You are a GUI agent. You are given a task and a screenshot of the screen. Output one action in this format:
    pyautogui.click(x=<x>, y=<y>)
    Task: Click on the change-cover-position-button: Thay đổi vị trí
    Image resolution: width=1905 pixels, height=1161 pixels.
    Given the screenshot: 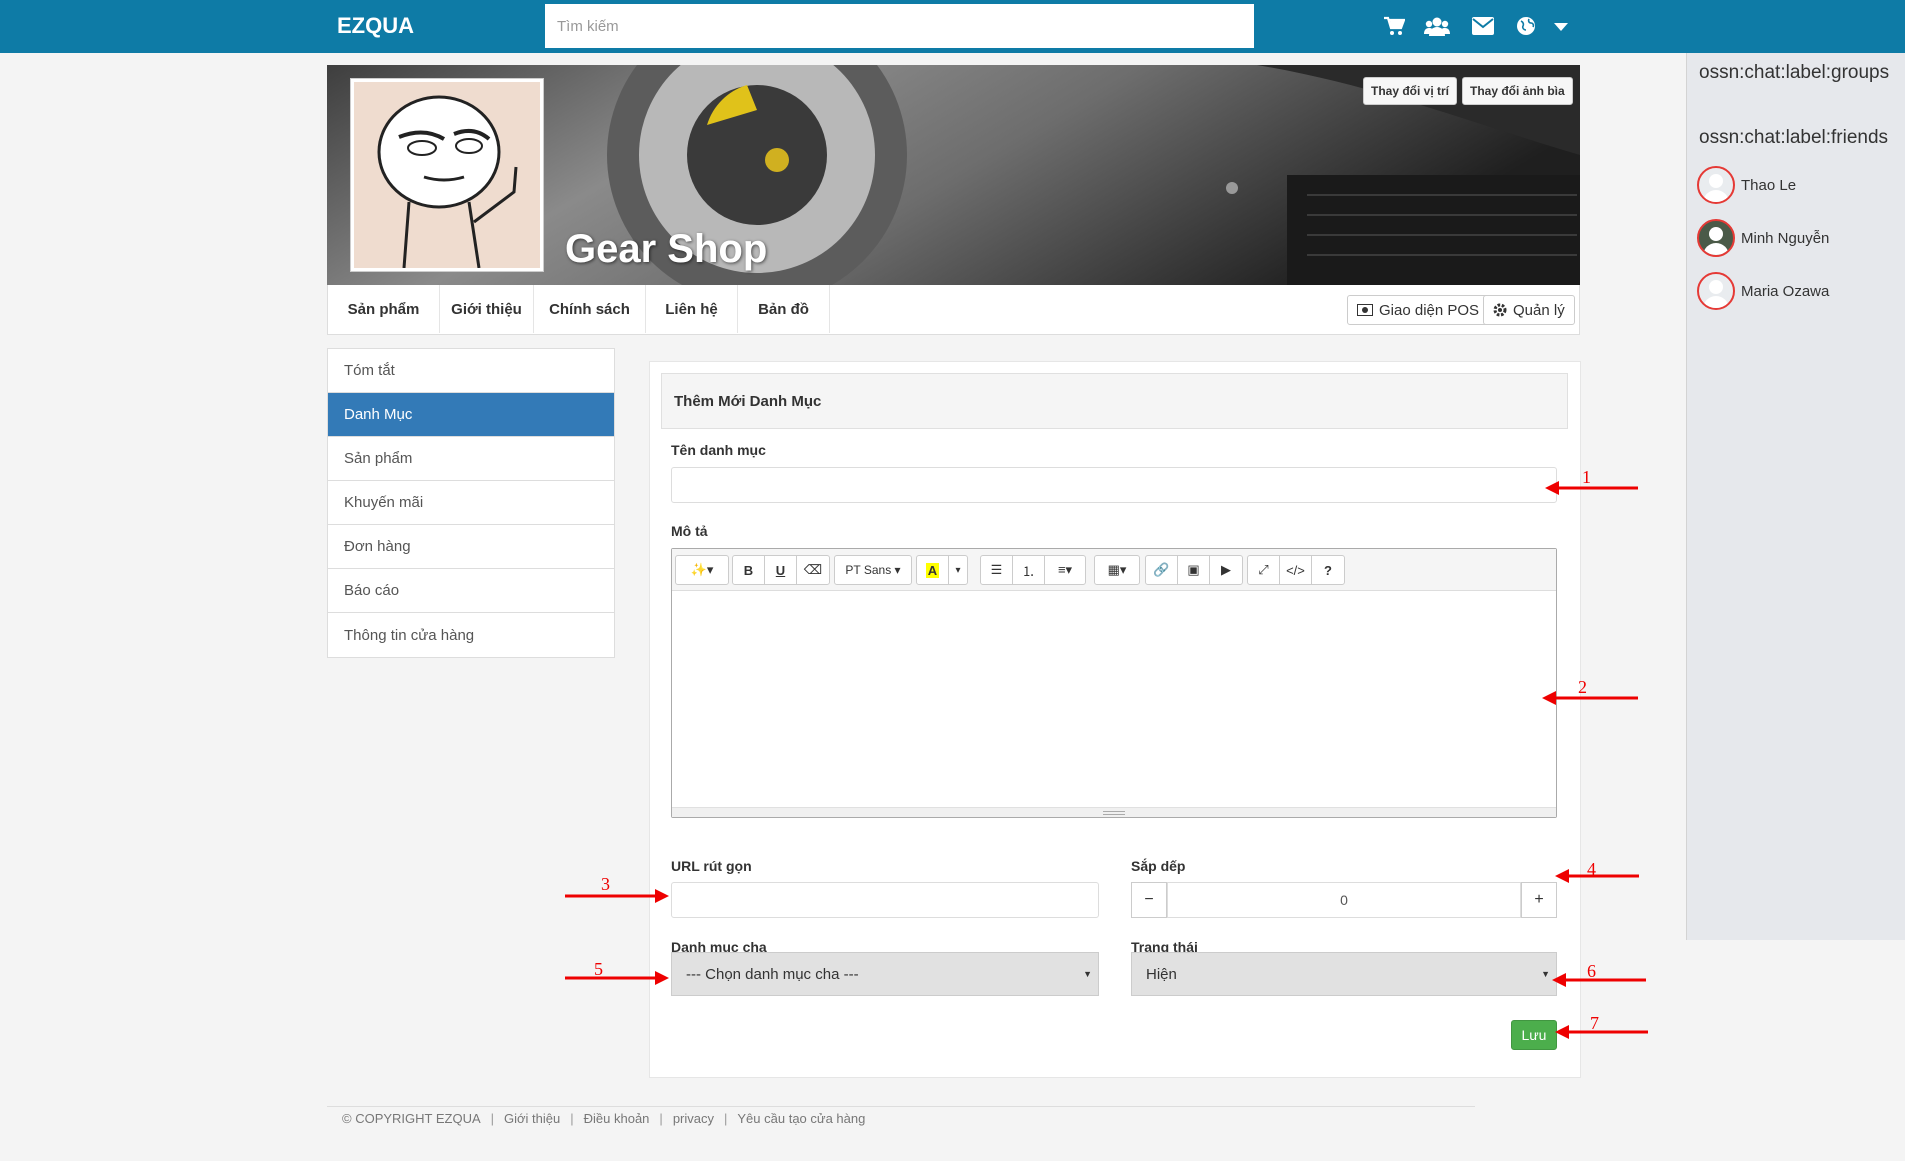 What is the action you would take?
    pyautogui.click(x=1410, y=91)
    